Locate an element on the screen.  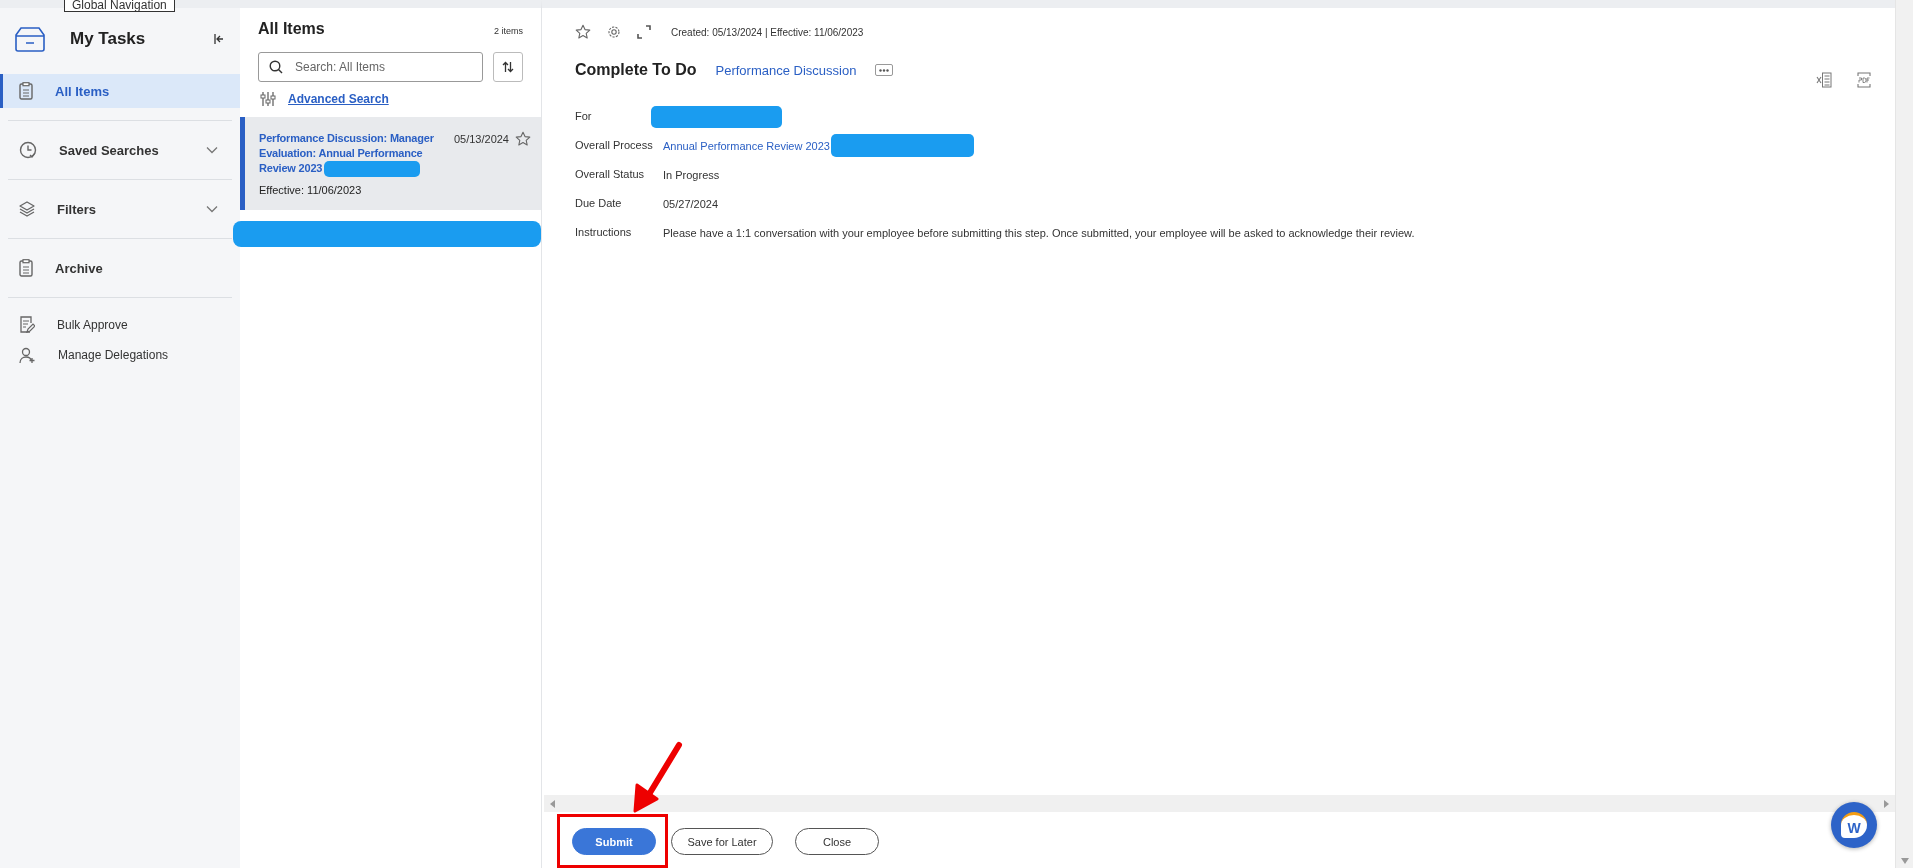
advanced-search-link: Advanced Search is located at coordinates (338, 99).